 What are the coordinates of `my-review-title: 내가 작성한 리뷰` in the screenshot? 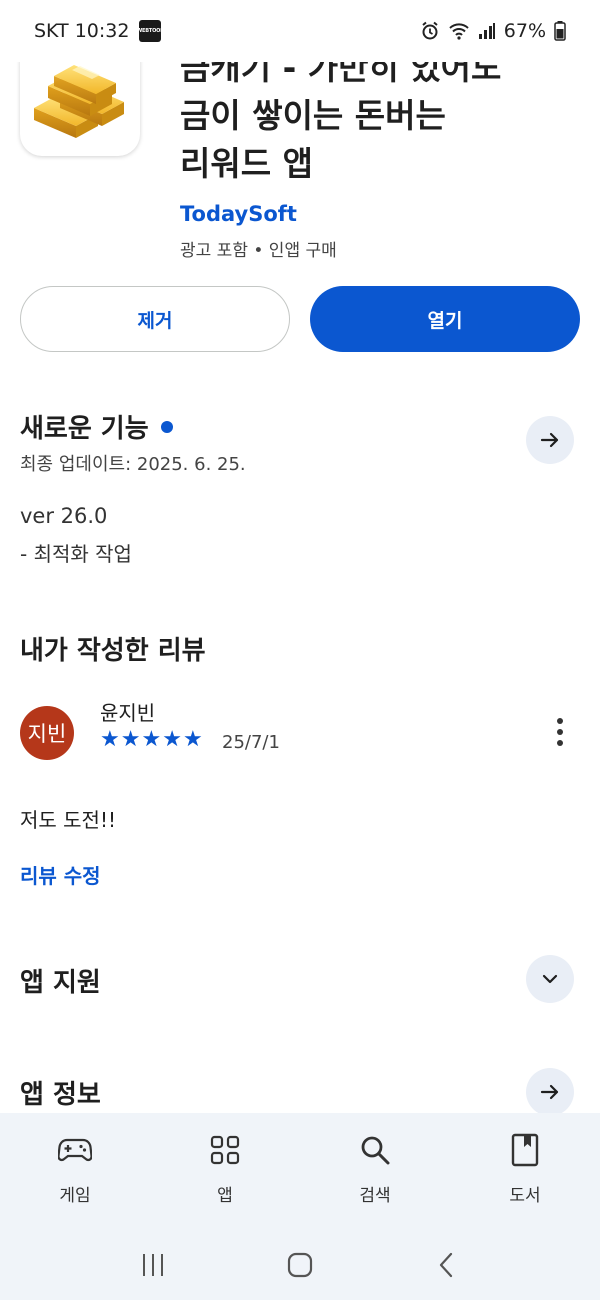 It's located at (113, 651).